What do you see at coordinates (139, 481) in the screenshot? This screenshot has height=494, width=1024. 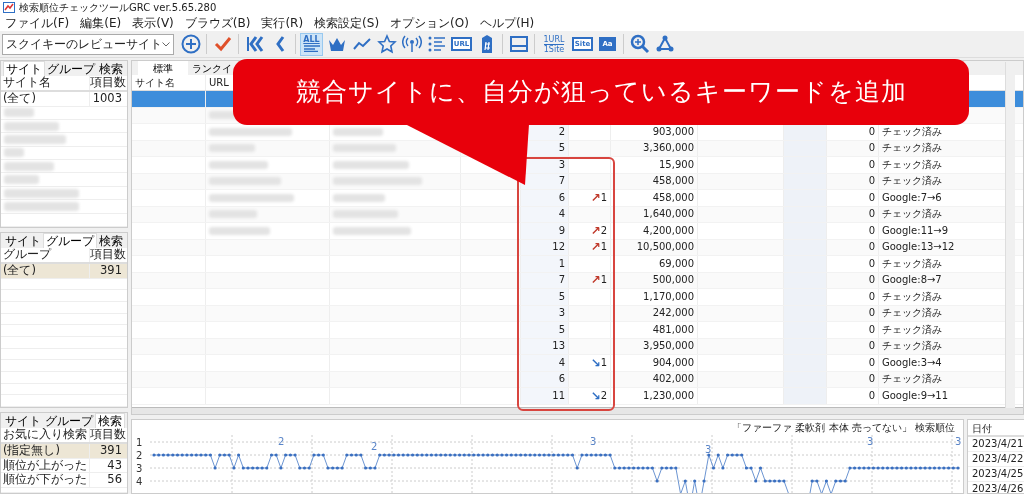 I see `axis-label: 4` at bounding box center [139, 481].